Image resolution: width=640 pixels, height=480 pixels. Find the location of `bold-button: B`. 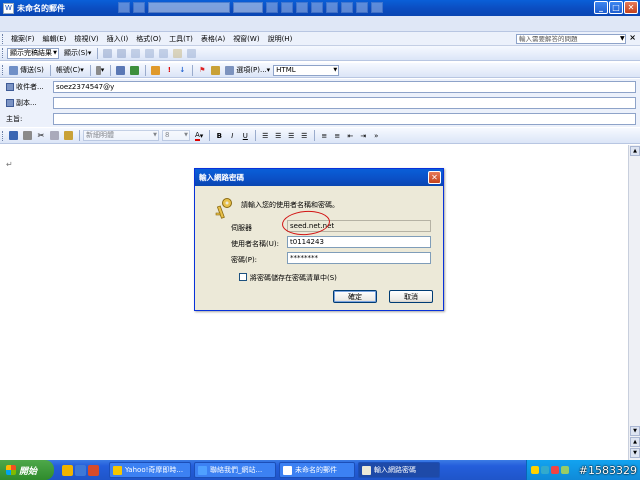

bold-button: B is located at coordinates (219, 136).